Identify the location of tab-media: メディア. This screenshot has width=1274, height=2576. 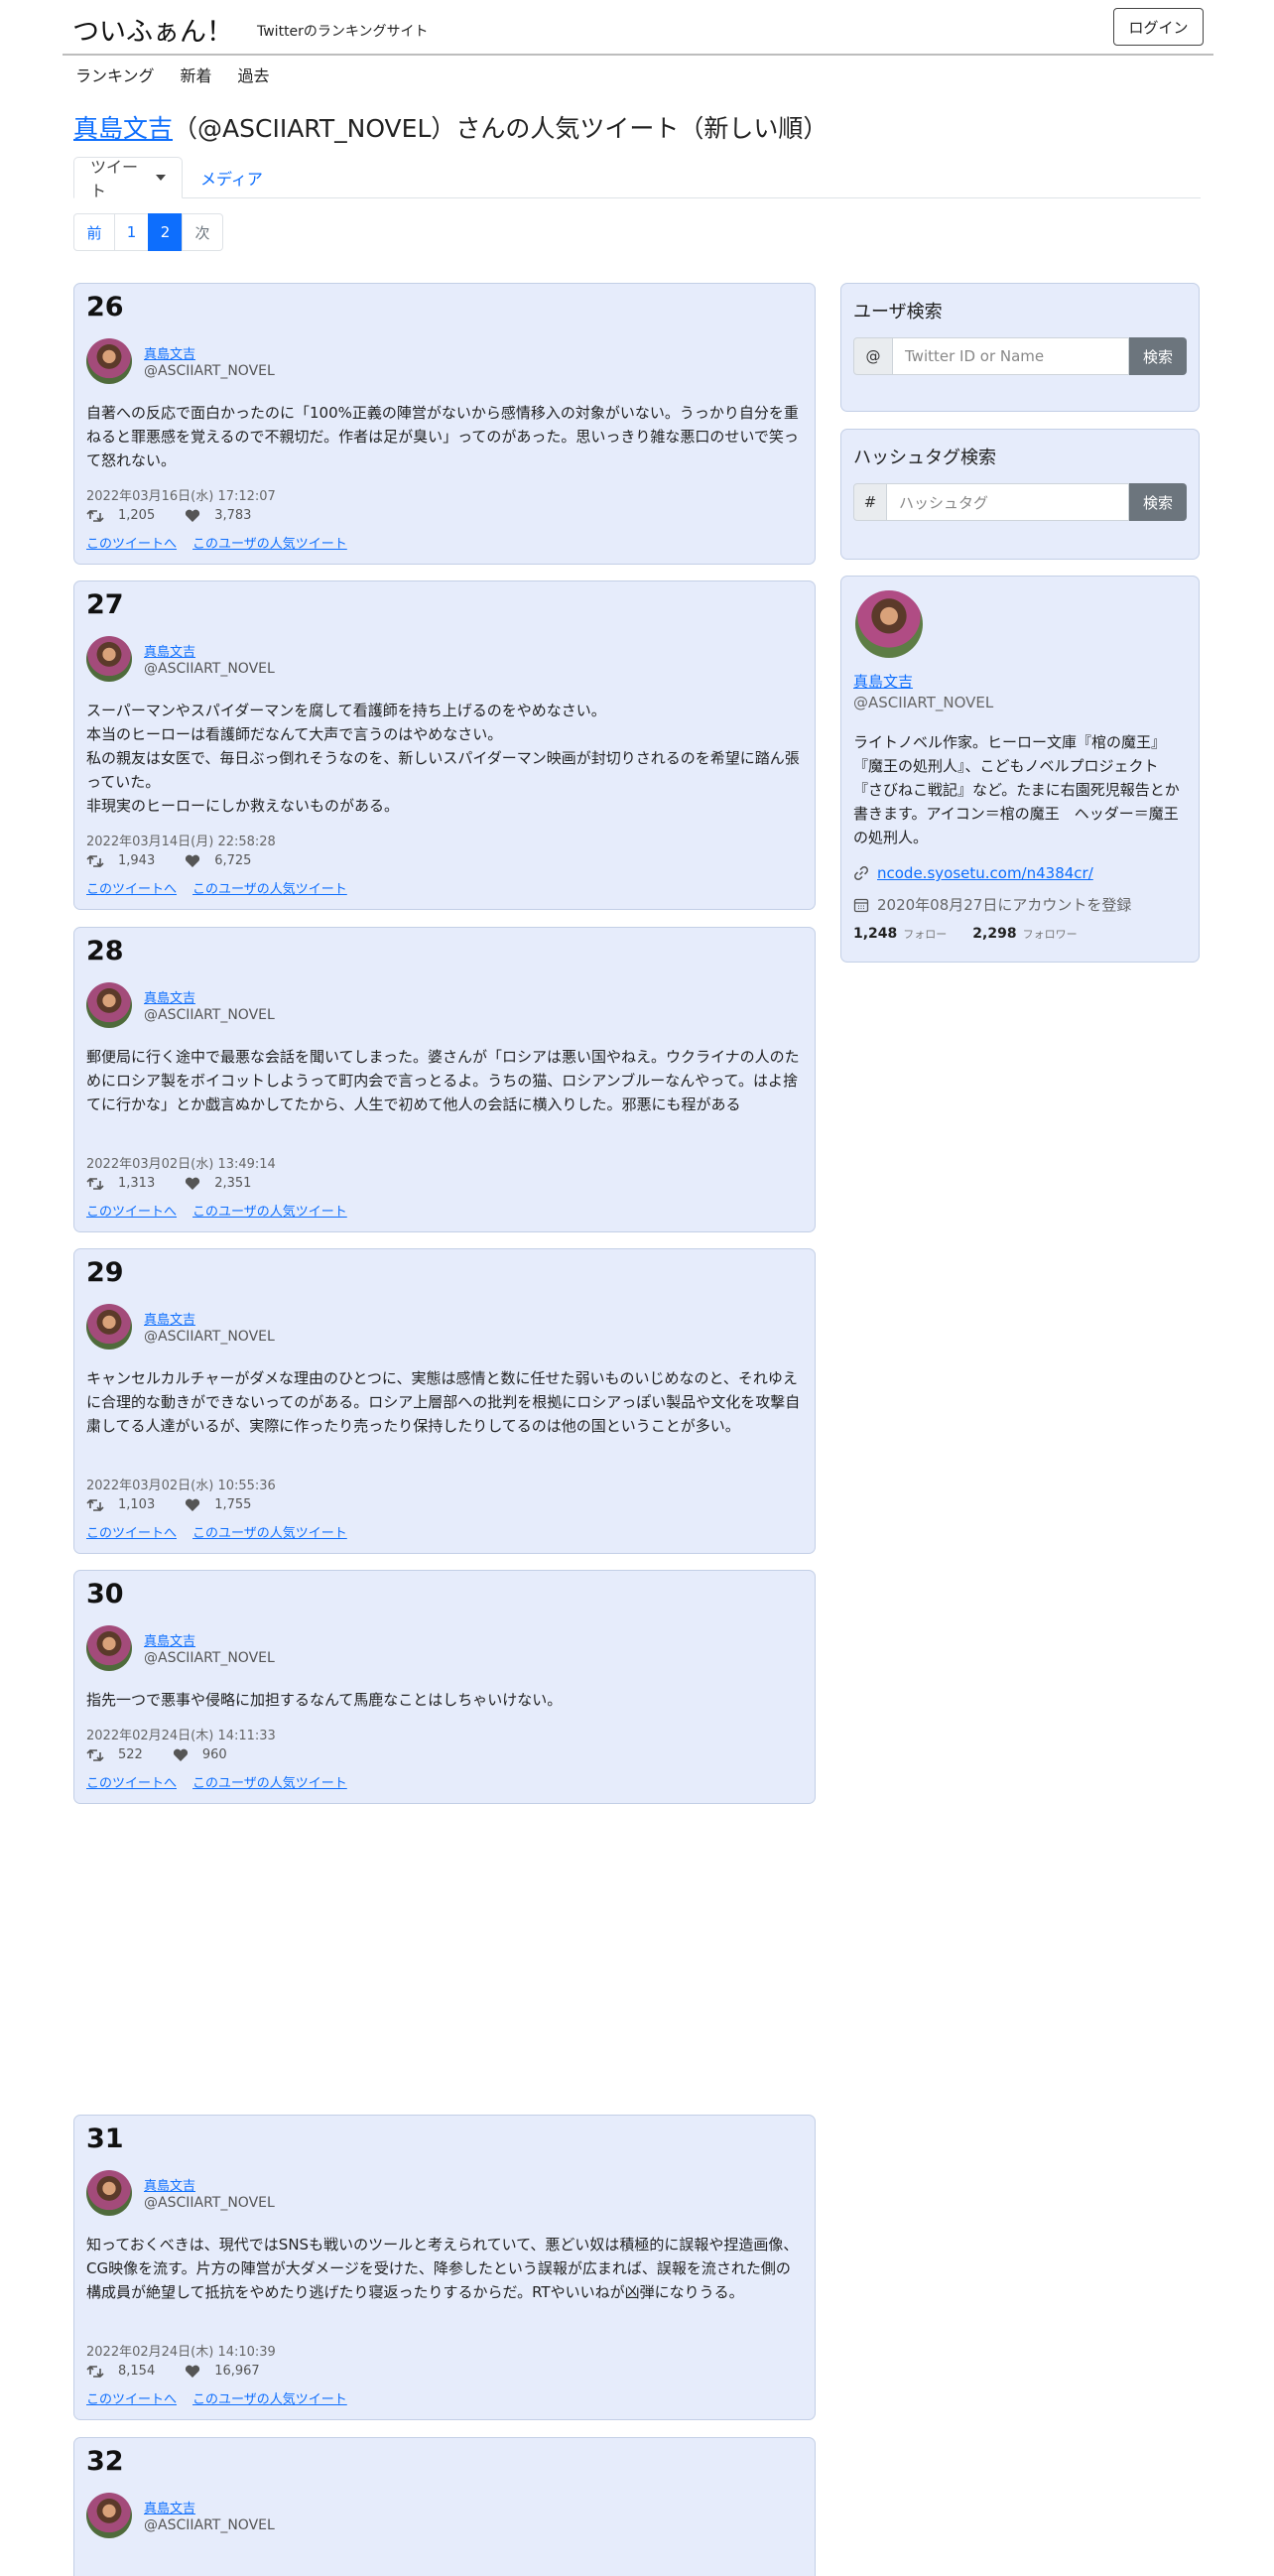
(232, 178).